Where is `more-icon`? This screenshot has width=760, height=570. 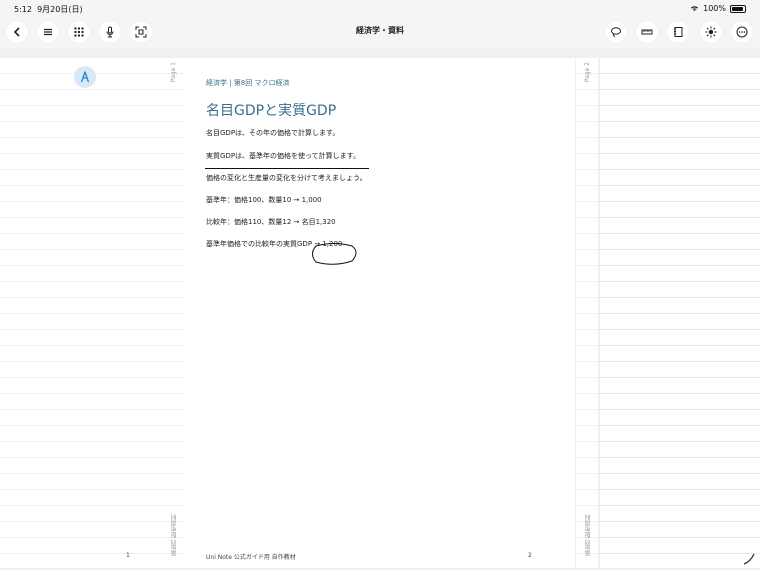
more-icon is located at coordinates (742, 32).